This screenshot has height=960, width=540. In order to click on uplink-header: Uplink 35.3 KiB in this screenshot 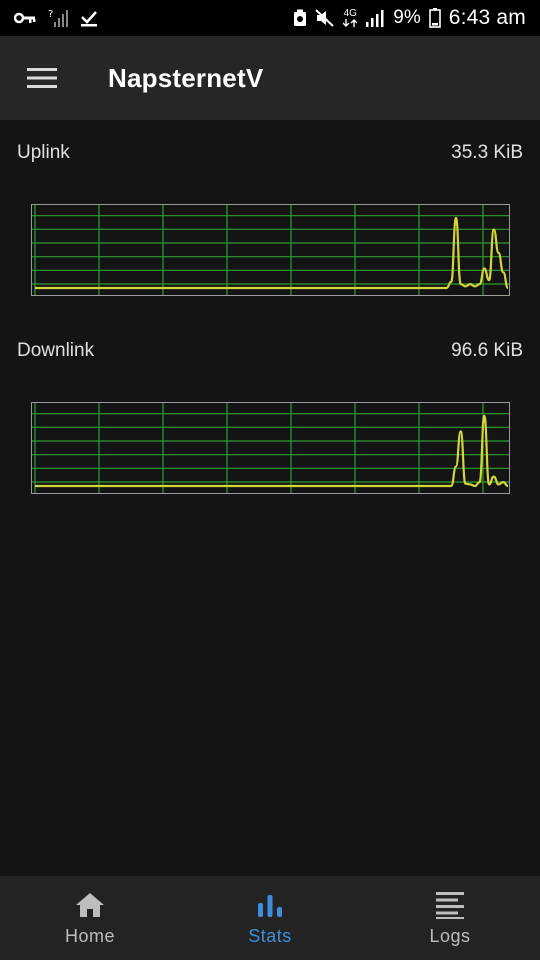, I will do `click(270, 153)`.